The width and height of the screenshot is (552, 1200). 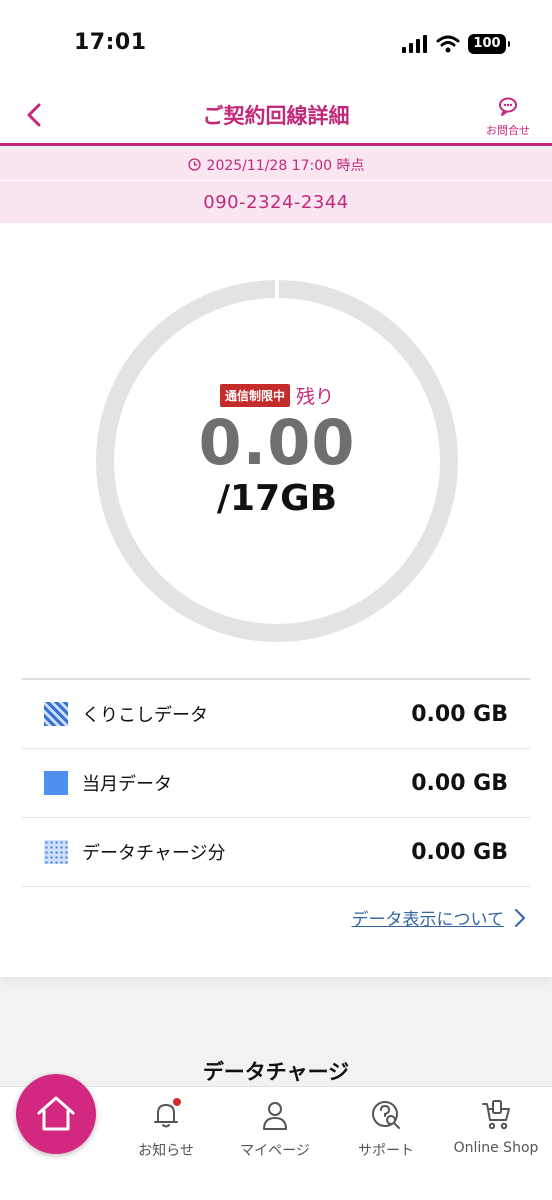 What do you see at coordinates (127, 784) in the screenshot?
I see `row-label: 当月データ` at bounding box center [127, 784].